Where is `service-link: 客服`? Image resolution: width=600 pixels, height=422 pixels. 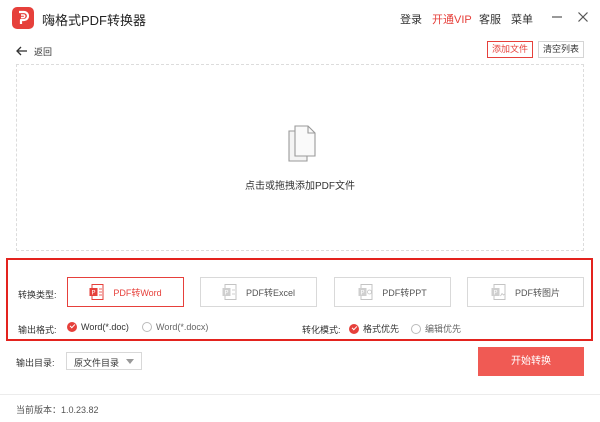
service-link: 客服 is located at coordinates (490, 19).